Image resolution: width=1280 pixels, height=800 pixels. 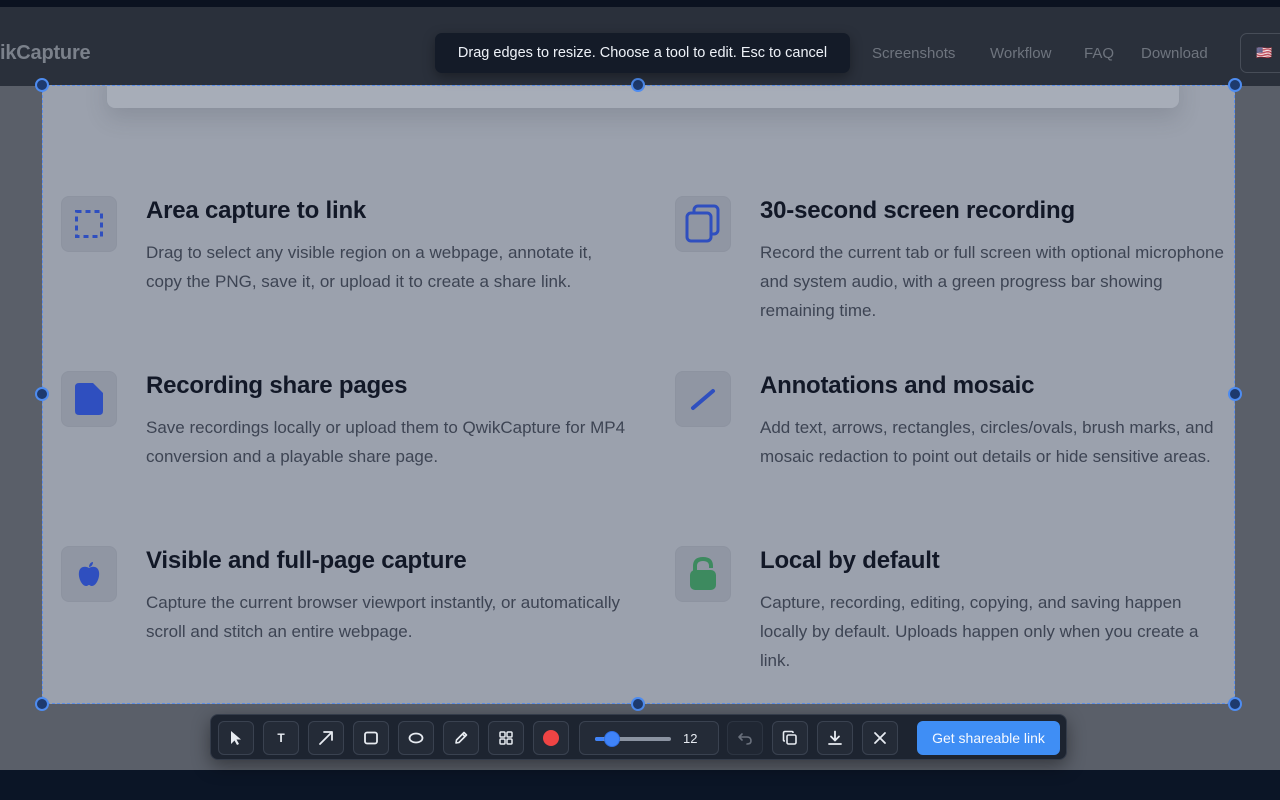 What do you see at coordinates (1020, 53) in the screenshot?
I see `nav-link-workflow: Workflow` at bounding box center [1020, 53].